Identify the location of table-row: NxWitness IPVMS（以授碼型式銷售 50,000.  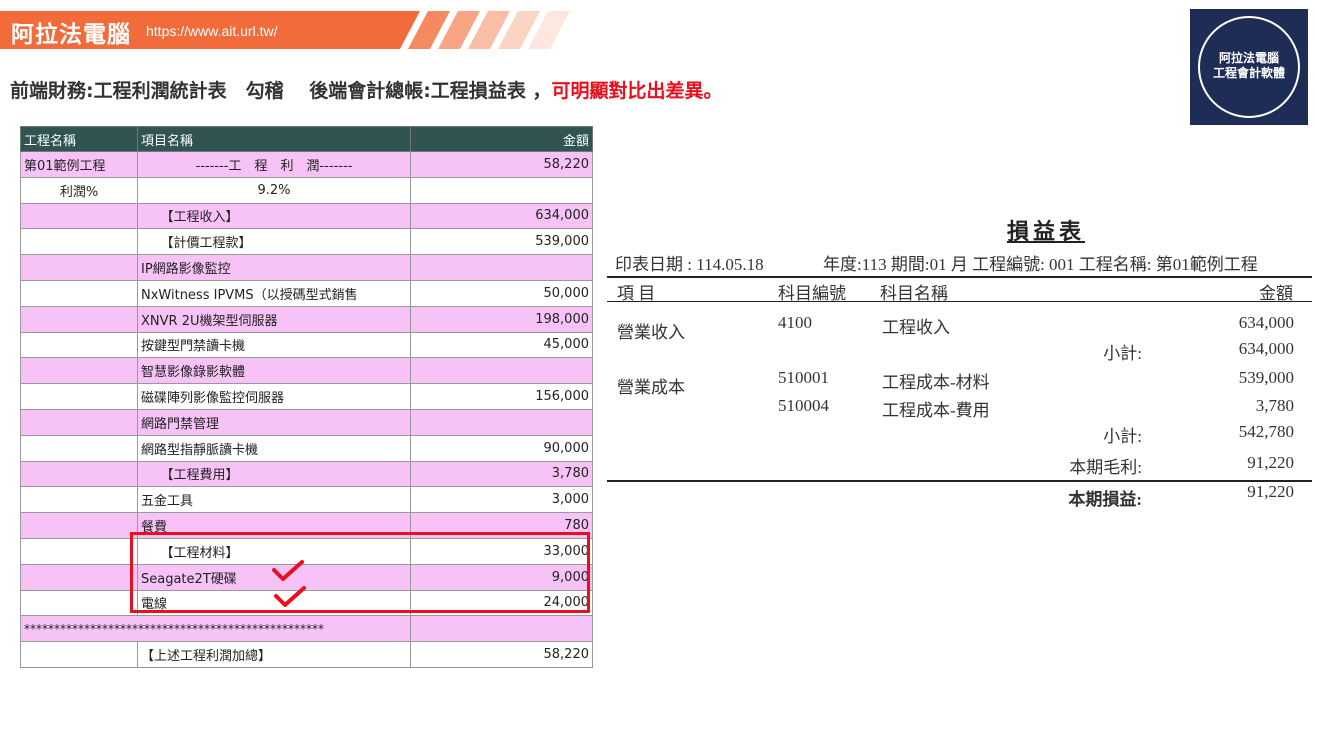
(306, 293).